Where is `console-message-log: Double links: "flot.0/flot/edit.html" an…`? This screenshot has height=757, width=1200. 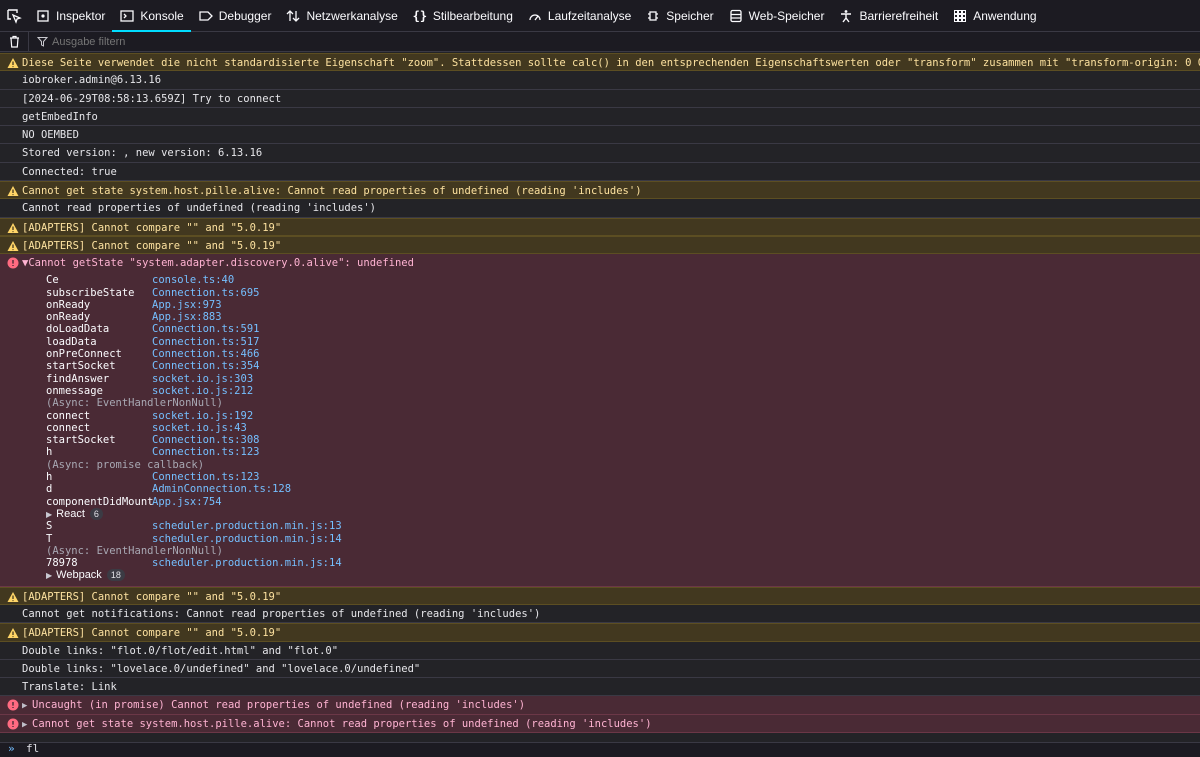
console-message-log: Double links: "flot.0/flot/edit.html" an… is located at coordinates (600, 651).